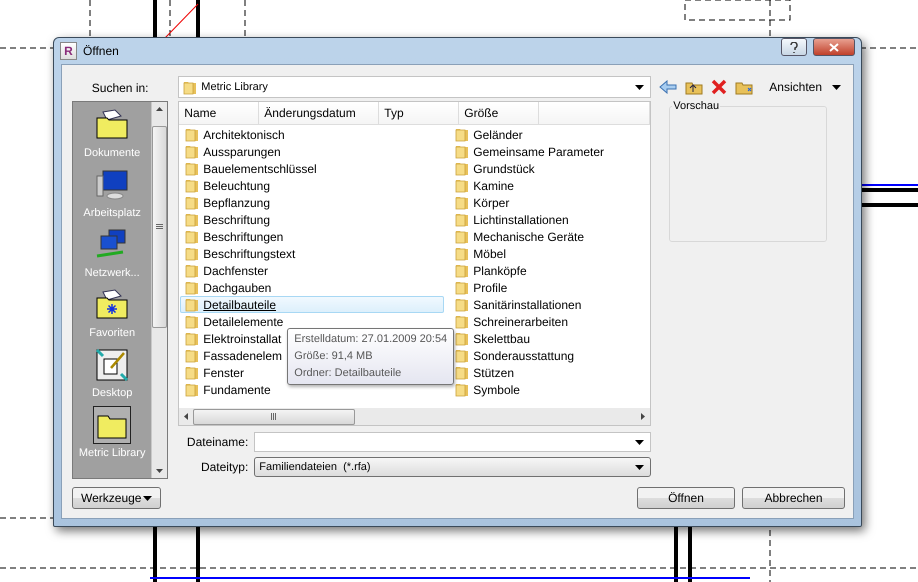  What do you see at coordinates (334, 356) in the screenshot?
I see `tooltip-line: Größe: 91,4 MB` at bounding box center [334, 356].